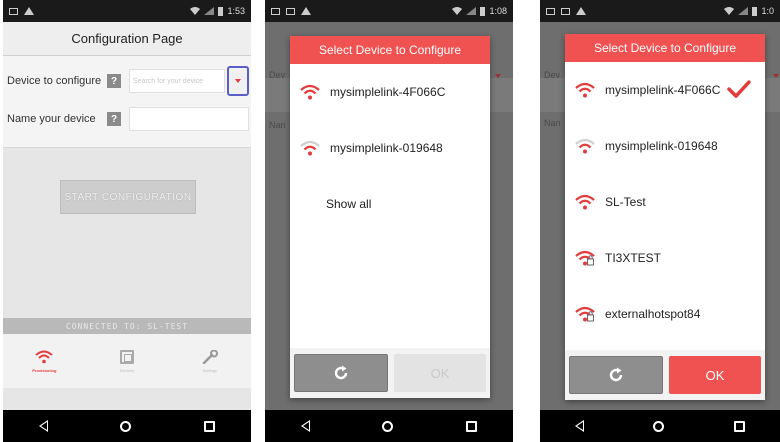  Describe the element at coordinates (51, 119) in the screenshot. I see `name-label: Name your device` at that location.